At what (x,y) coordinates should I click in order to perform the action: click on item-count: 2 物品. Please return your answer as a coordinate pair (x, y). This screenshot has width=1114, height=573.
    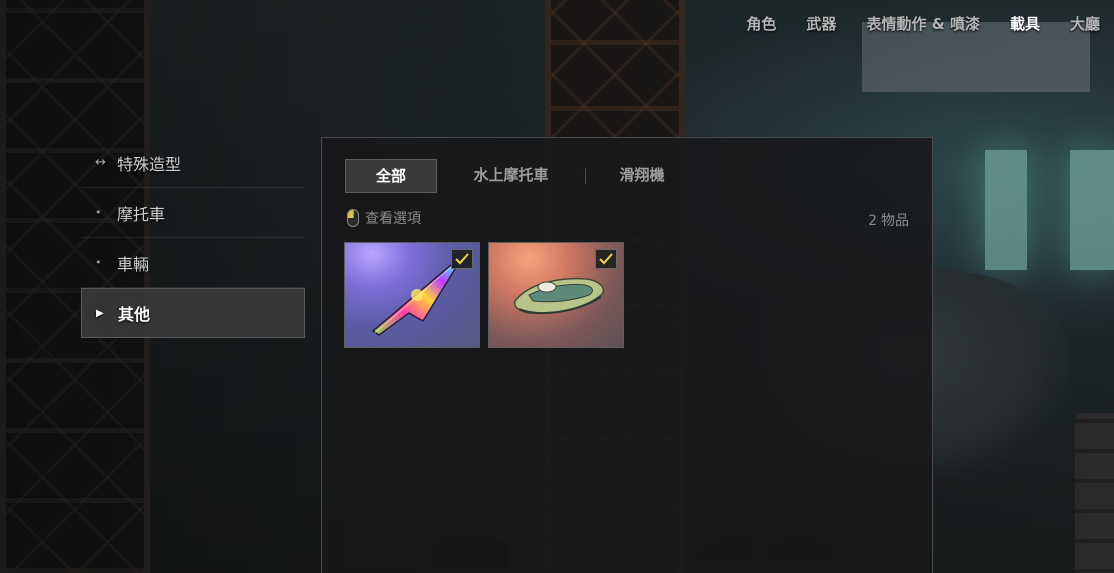
    Looking at the image, I should click on (886, 220).